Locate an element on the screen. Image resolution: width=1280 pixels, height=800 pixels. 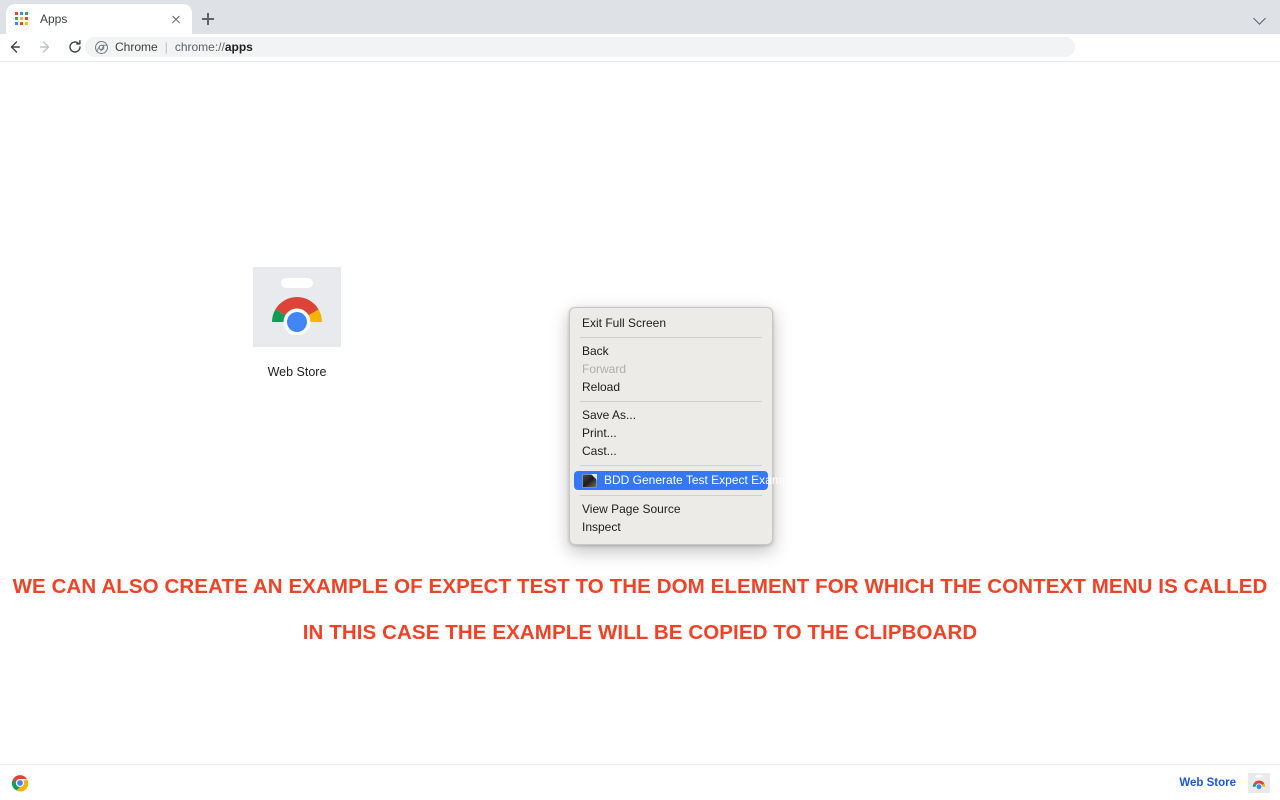
context-menu-item-inspect: Inspect is located at coordinates (671, 527).